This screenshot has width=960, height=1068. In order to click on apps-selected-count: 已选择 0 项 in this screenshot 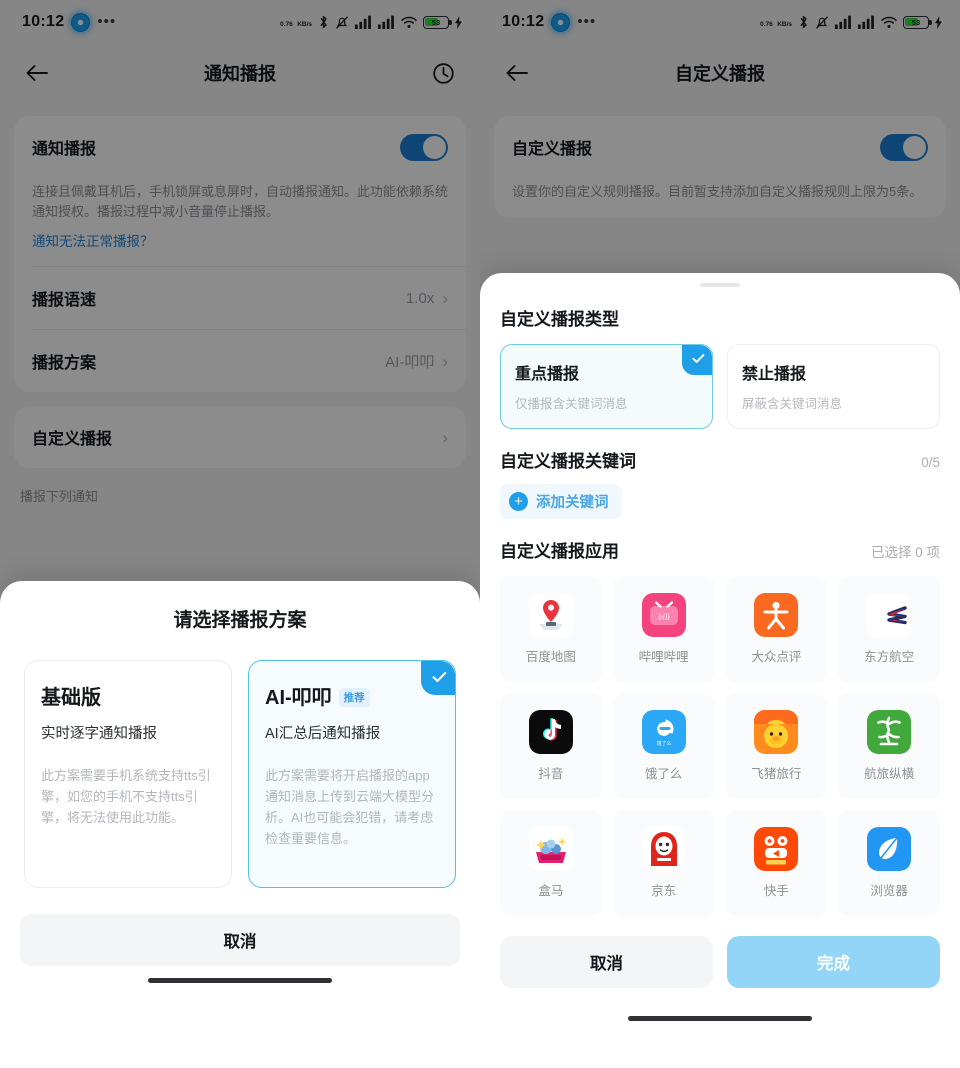, I will do `click(905, 552)`.